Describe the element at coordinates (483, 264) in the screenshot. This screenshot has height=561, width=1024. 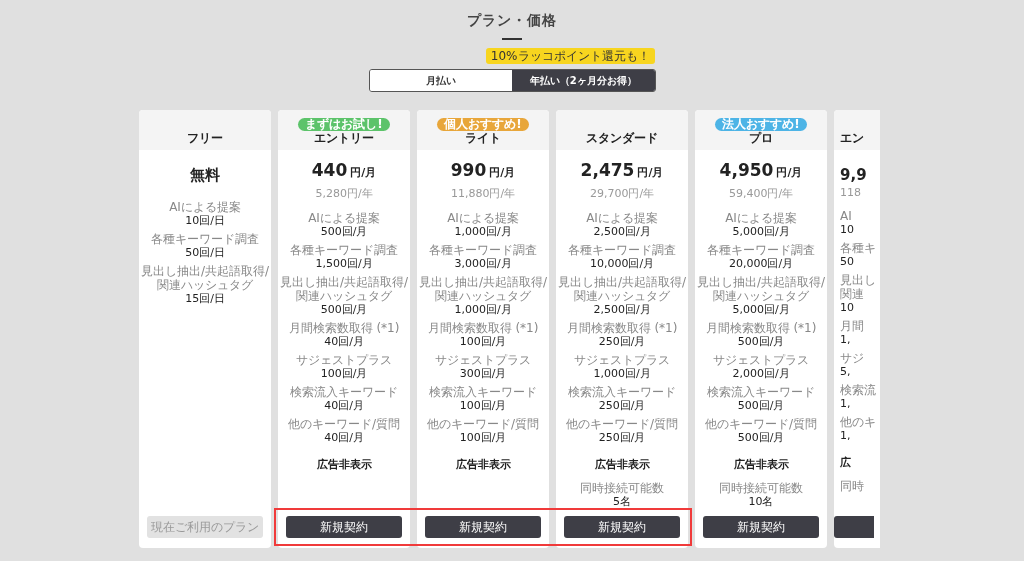
I see `feature-value: 3,000回/月` at that location.